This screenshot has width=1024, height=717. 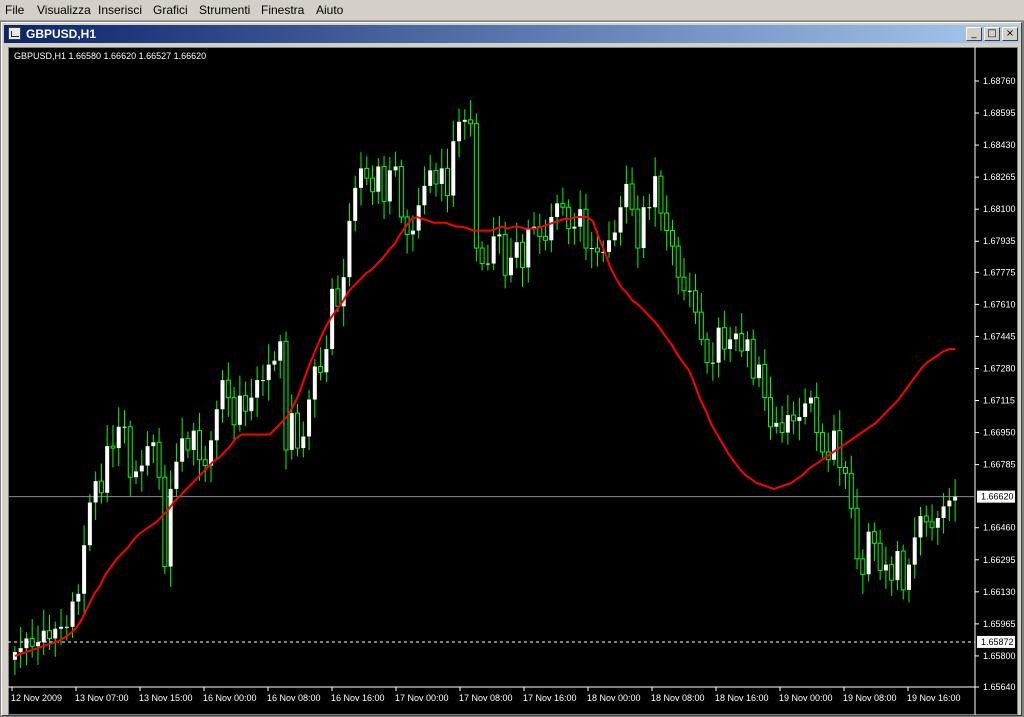 I want to click on y-tick-label: 1.67280, so click(x=999, y=368).